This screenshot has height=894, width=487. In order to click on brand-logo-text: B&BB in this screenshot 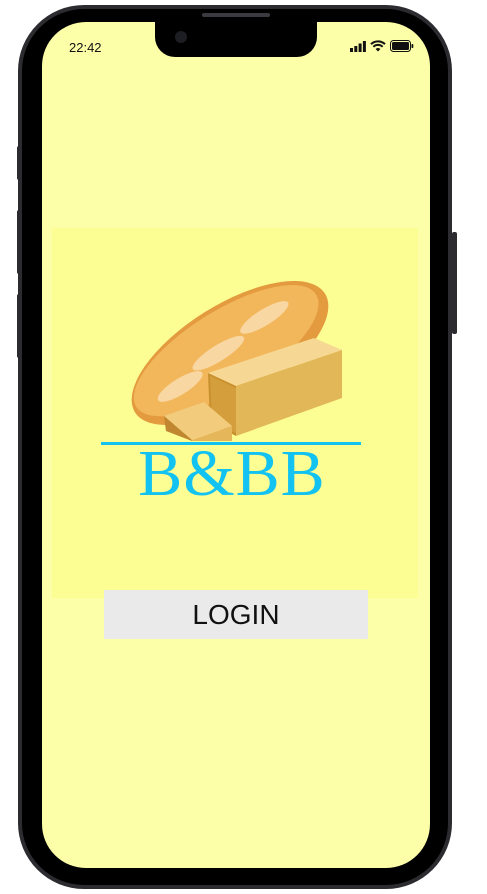, I will do `click(232, 473)`.